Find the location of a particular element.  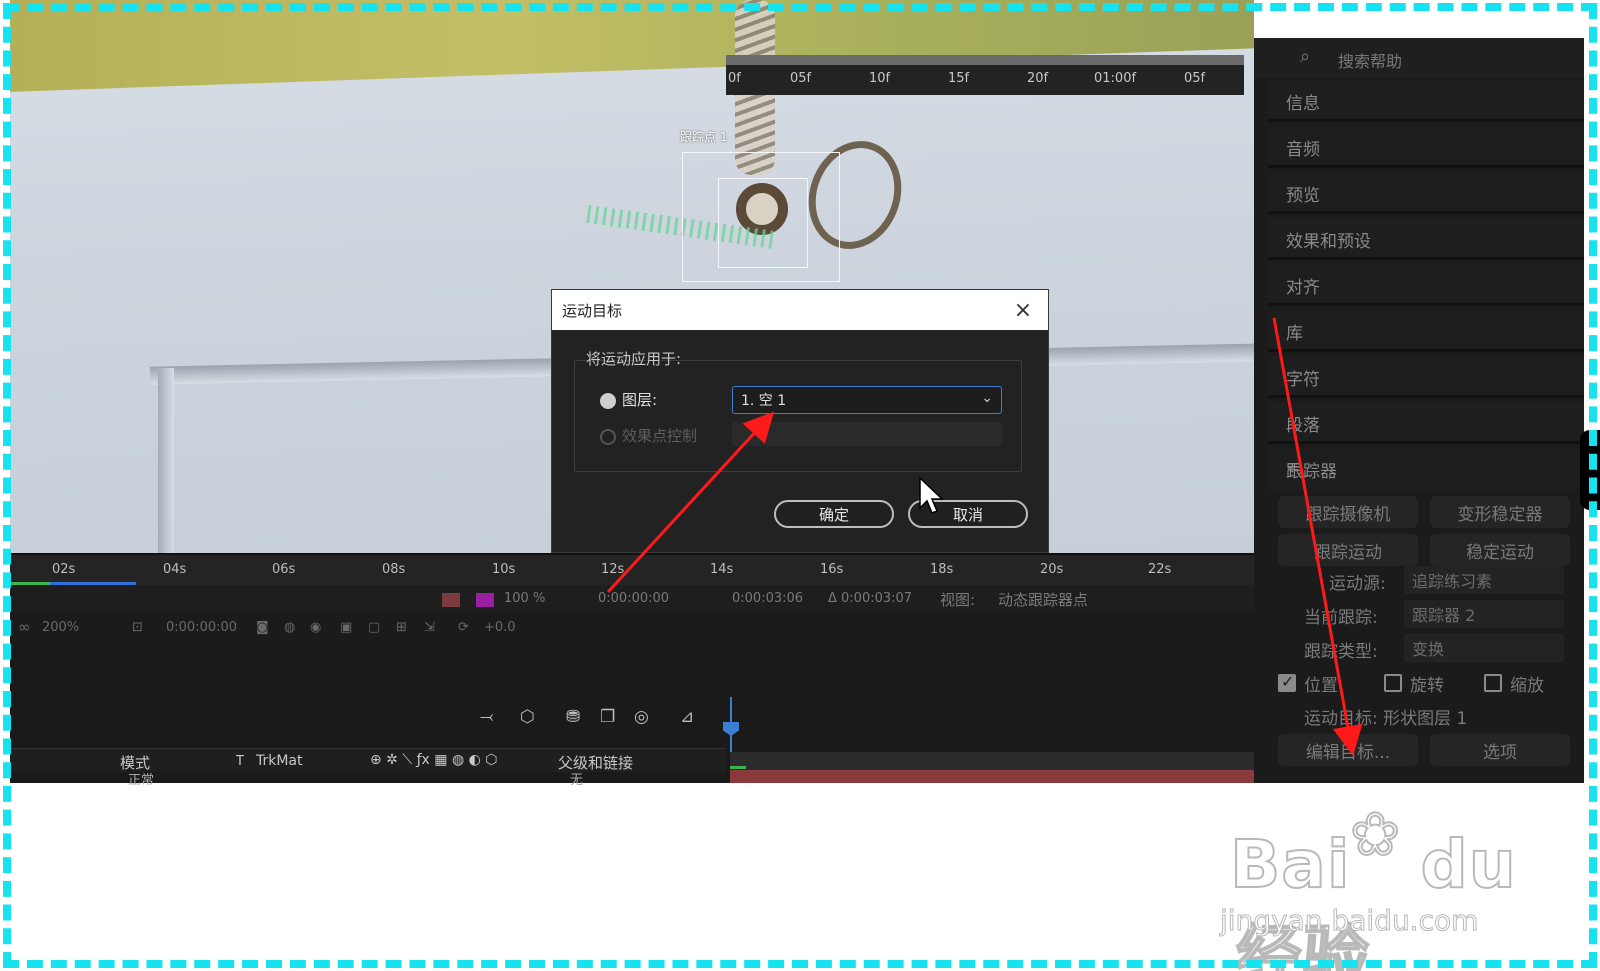

watermark-url: jingyan.baidu.com is located at coordinates (1349, 921).